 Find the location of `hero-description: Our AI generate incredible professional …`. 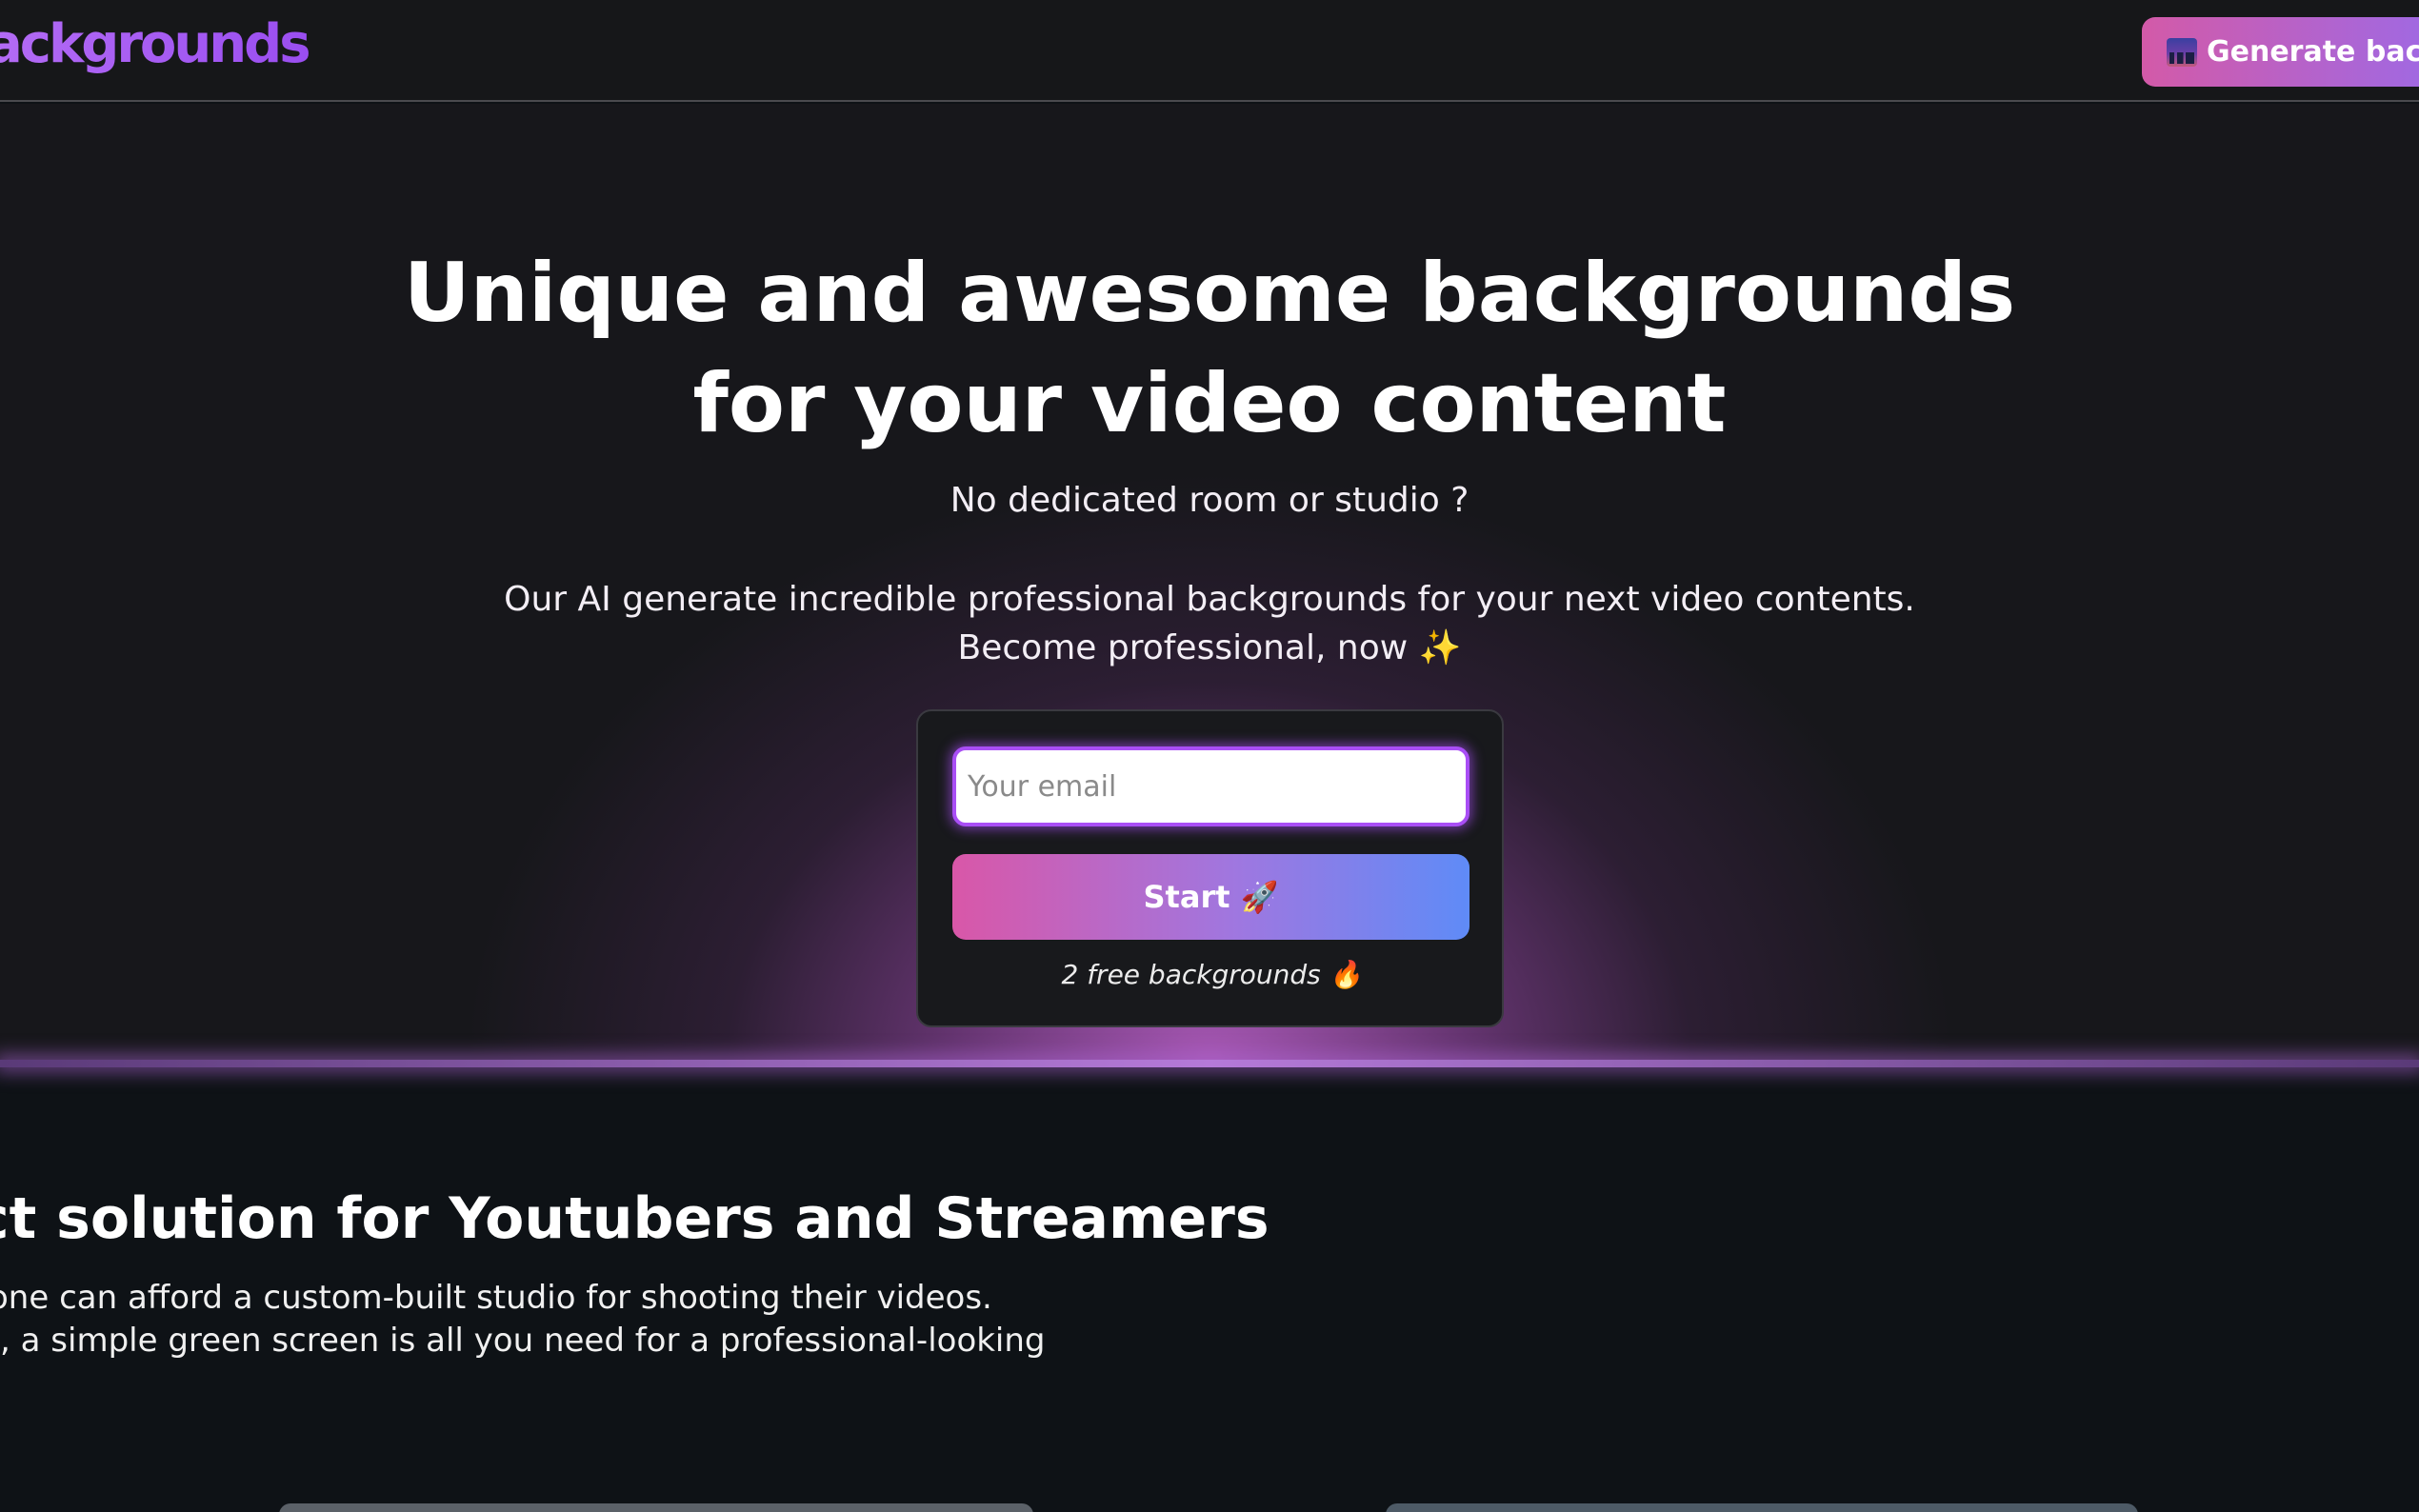

hero-description: Our AI generate incredible professional … is located at coordinates (1209, 623).